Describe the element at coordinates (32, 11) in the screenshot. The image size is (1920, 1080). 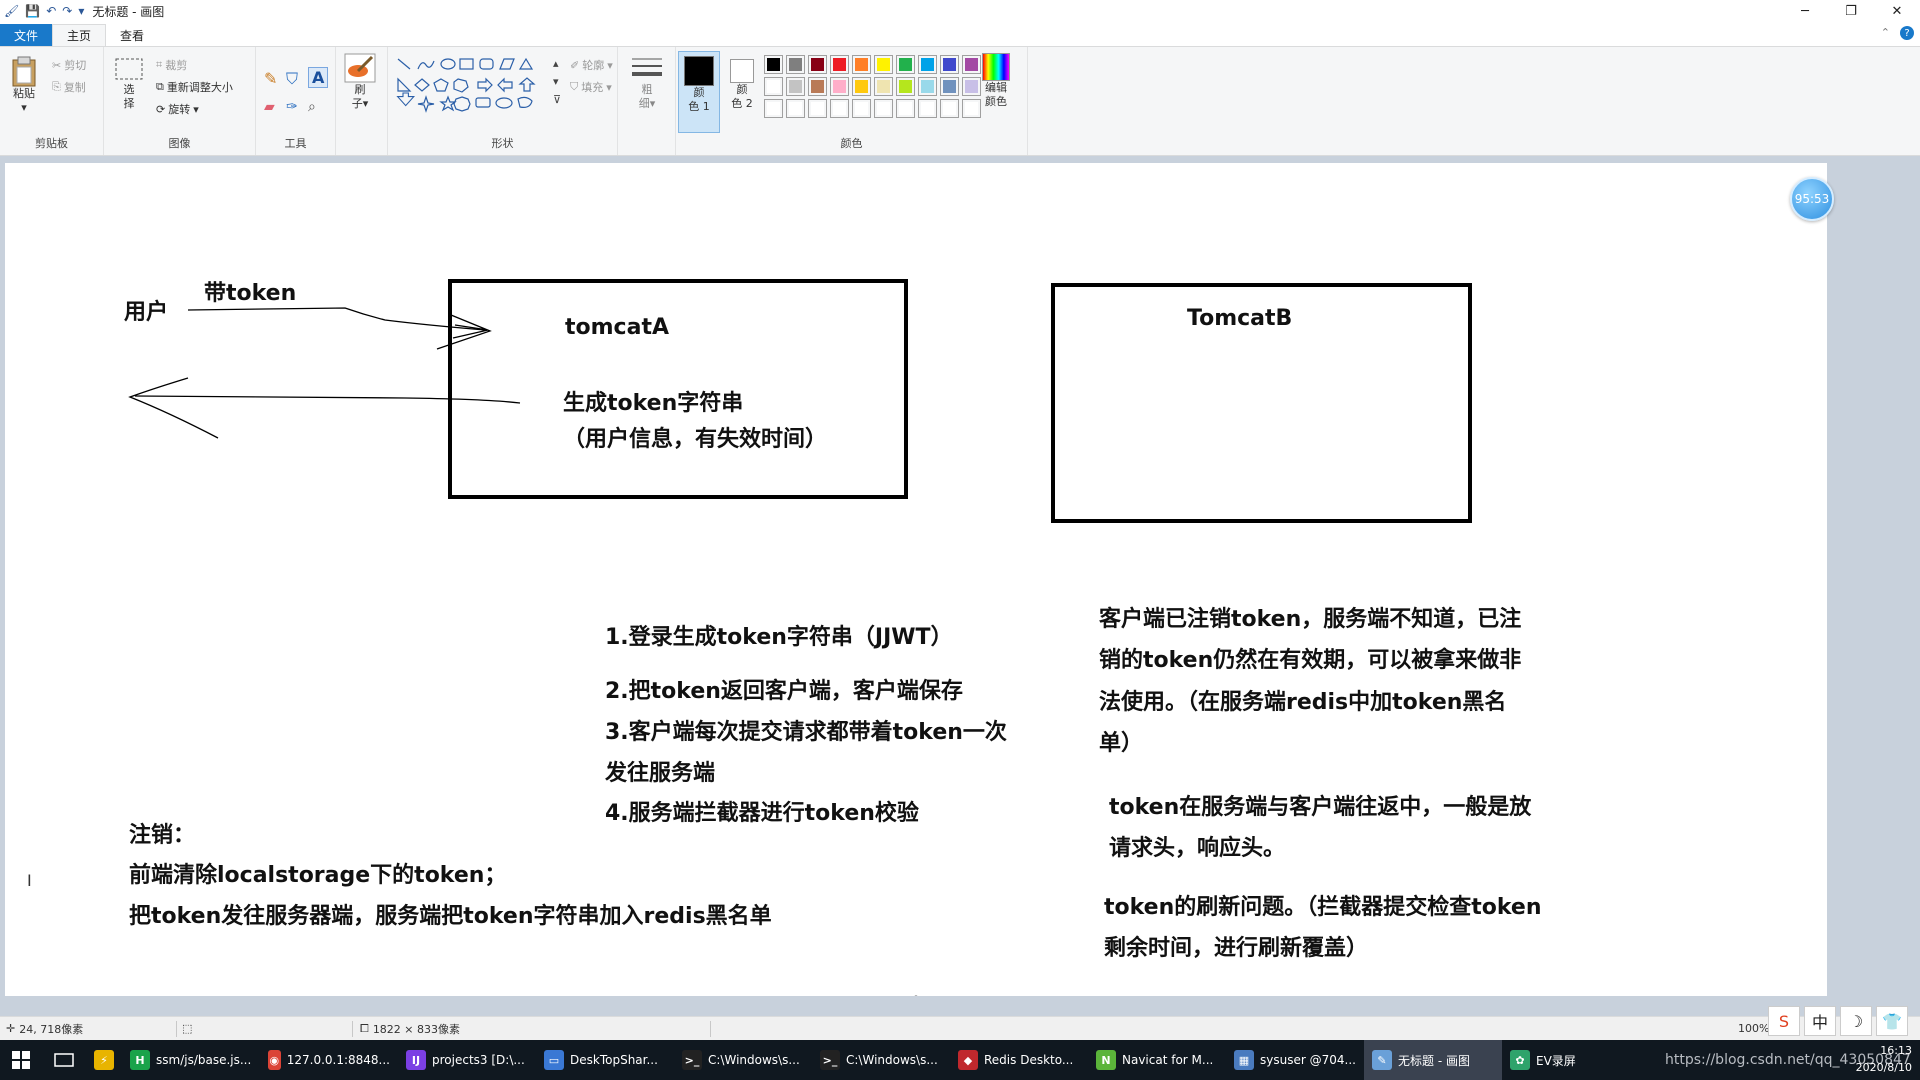
I see `save-icon: 💾` at that location.